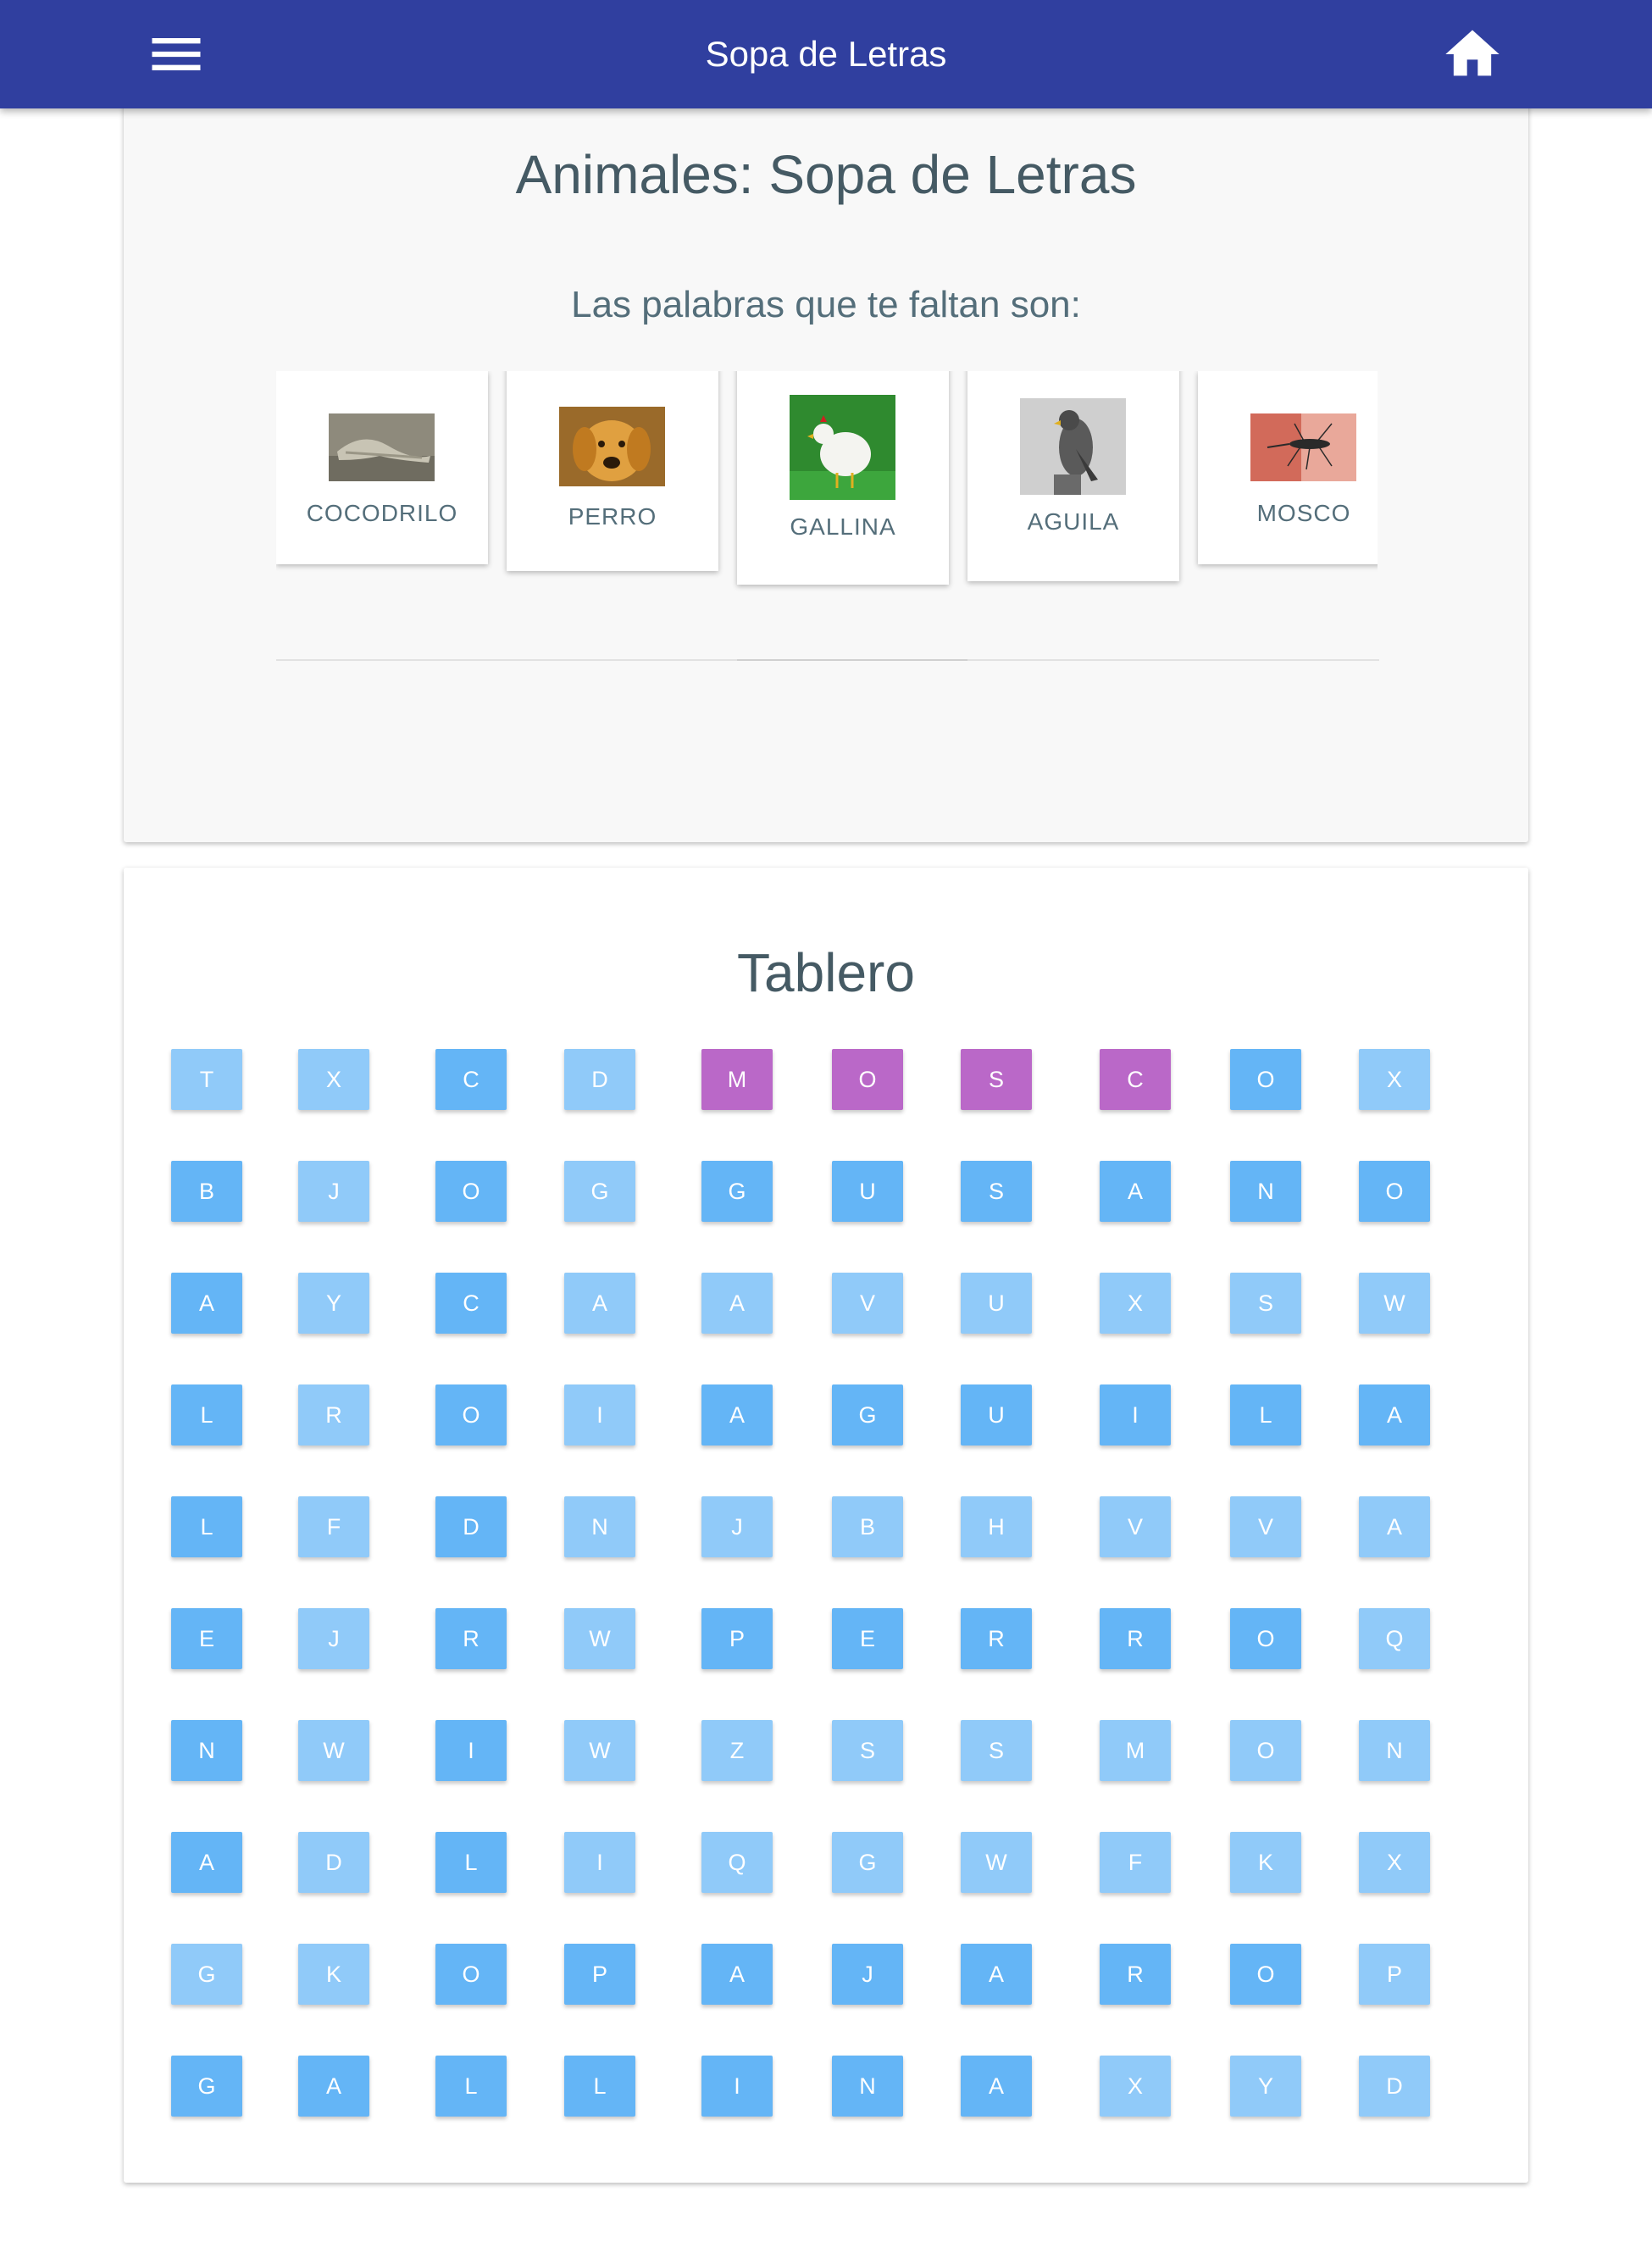 The image size is (1652, 2264). Describe the element at coordinates (1472, 54) in the screenshot. I see `home-button` at that location.